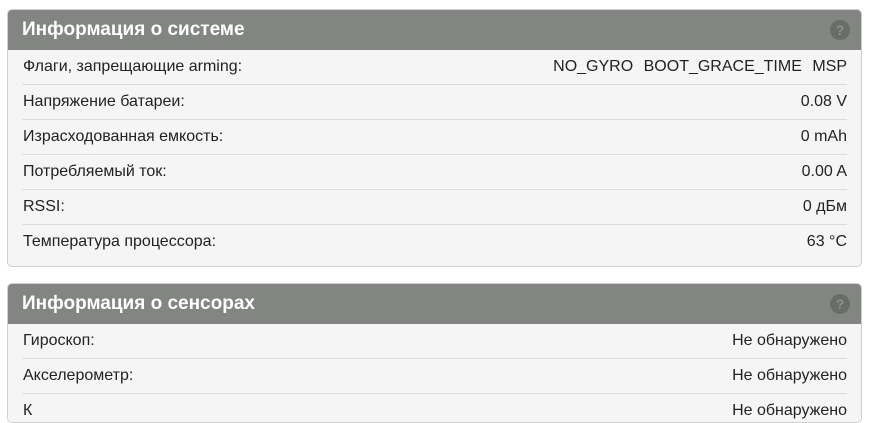  Describe the element at coordinates (434, 30) in the screenshot. I see `system-info-header: Информация о системе ?` at that location.